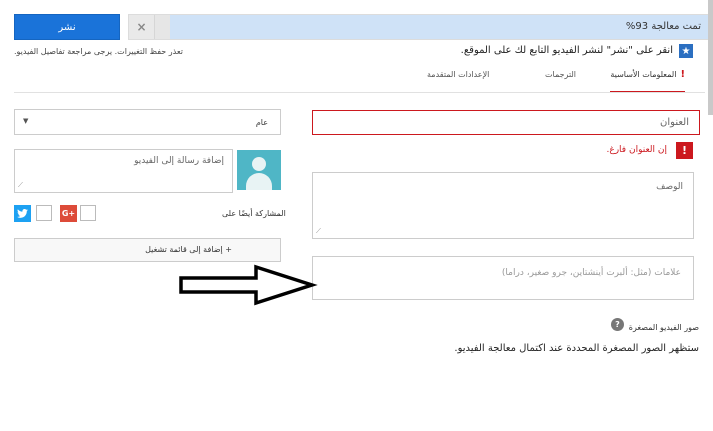 Image resolution: width=713 pixels, height=431 pixels. I want to click on description-input: الوصف ⟋, so click(503, 205).